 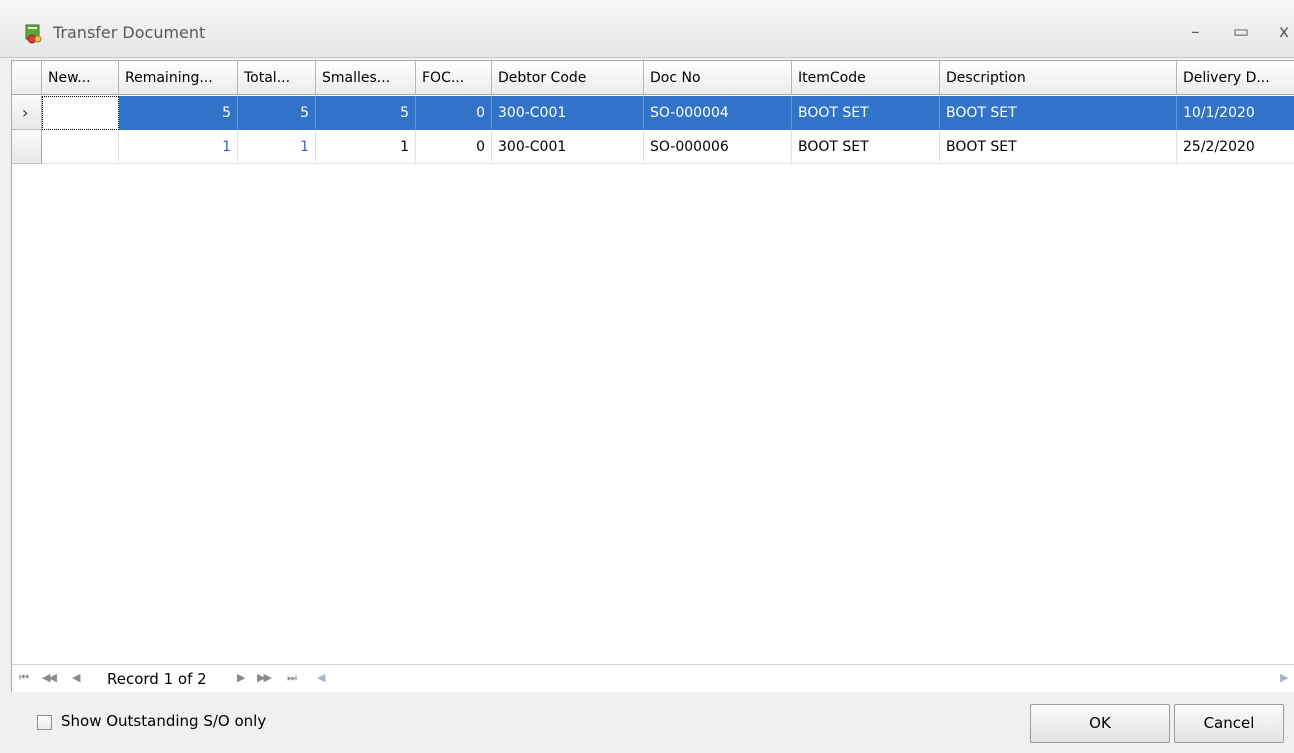 What do you see at coordinates (27, 78) in the screenshot?
I see `header-indicator-cell` at bounding box center [27, 78].